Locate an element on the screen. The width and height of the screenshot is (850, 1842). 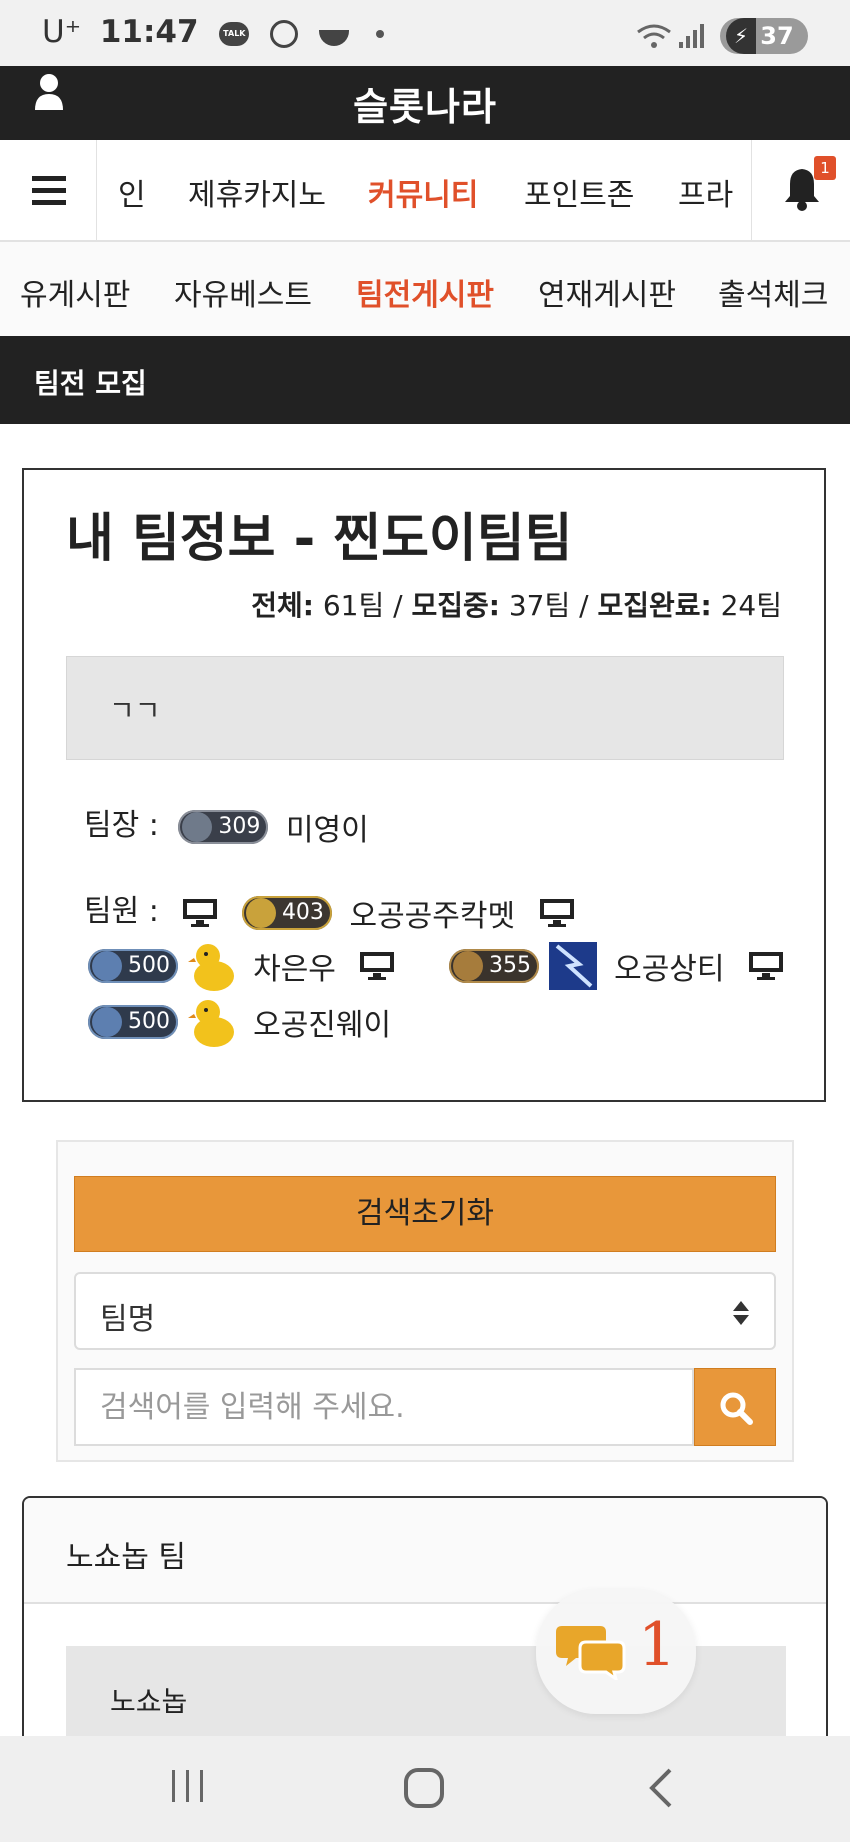
leader-name: 미영이 is located at coordinates (327, 830).